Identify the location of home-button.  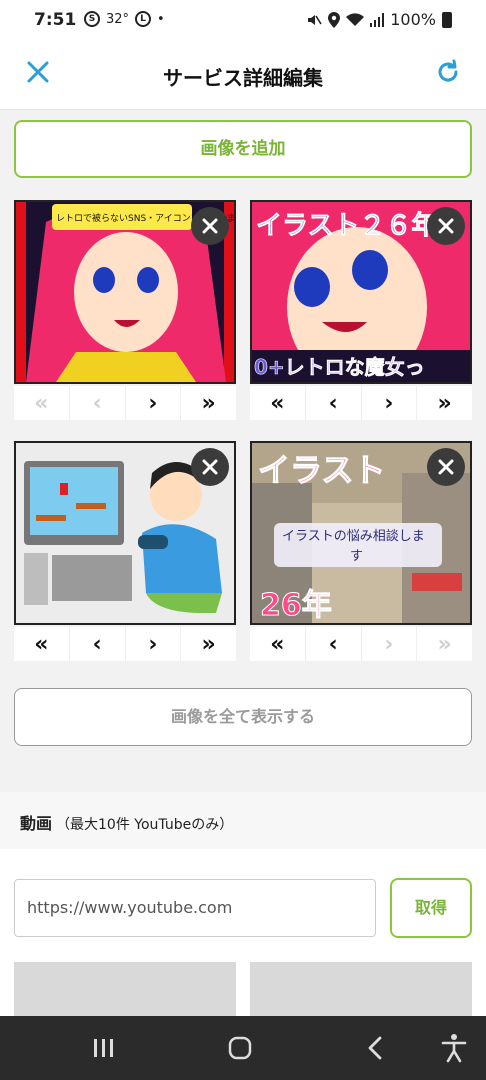
(240, 1048).